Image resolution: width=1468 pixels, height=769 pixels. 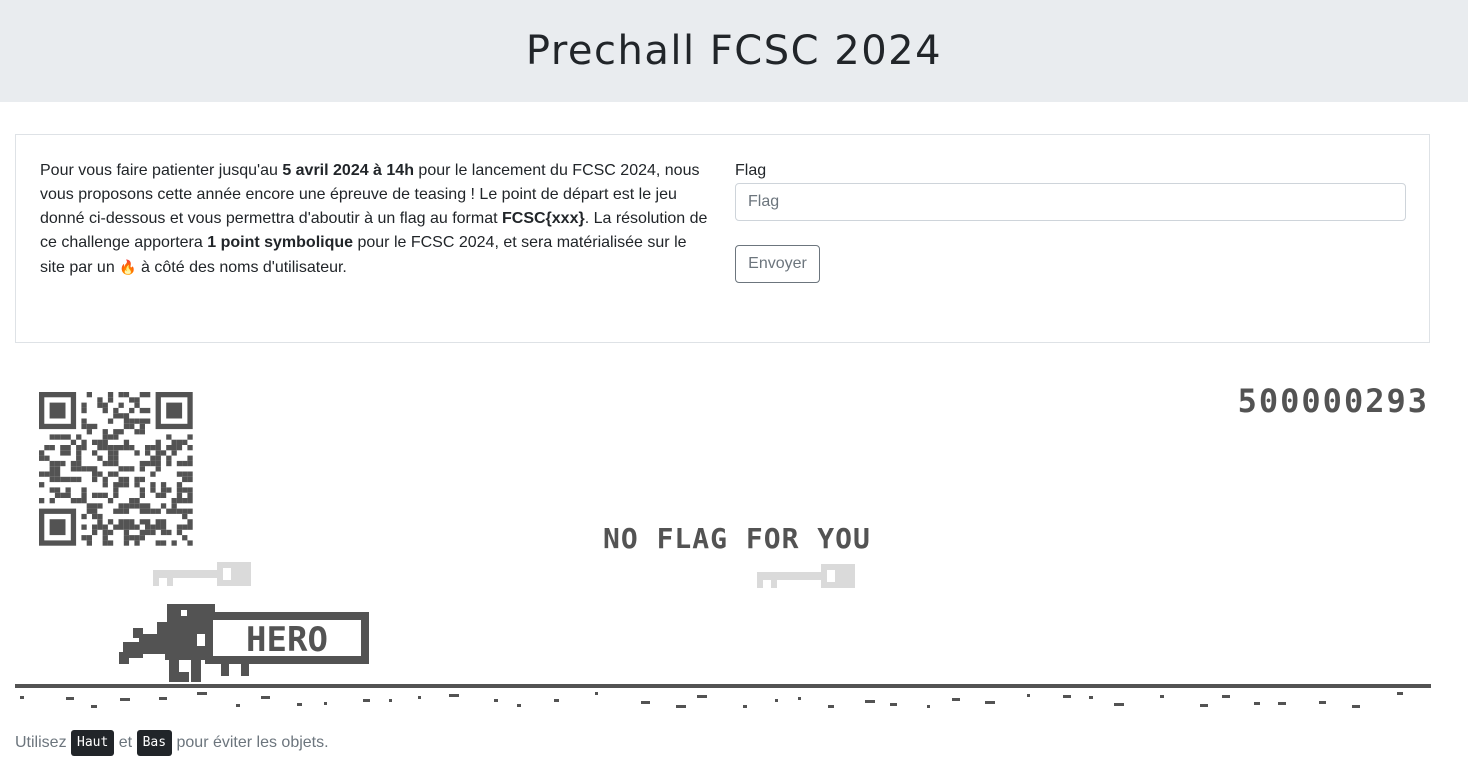 What do you see at coordinates (711, 700) in the screenshot?
I see `ground-pebbles` at bounding box center [711, 700].